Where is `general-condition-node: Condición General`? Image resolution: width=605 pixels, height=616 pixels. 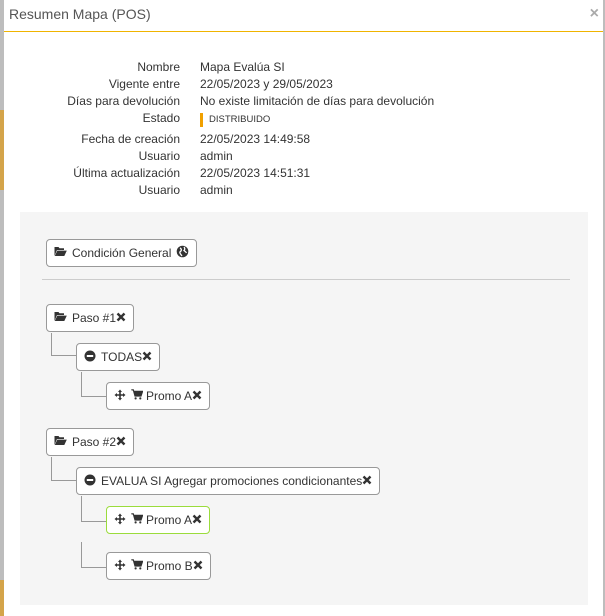
general-condition-node: Condición General is located at coordinates (122, 253).